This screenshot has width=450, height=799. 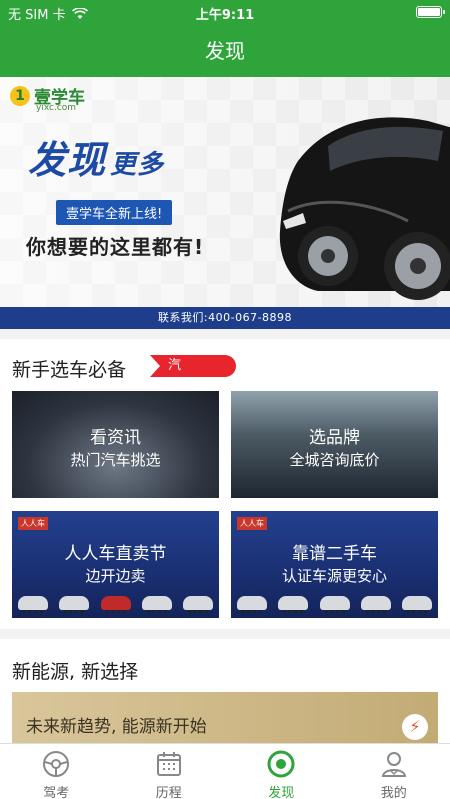 I want to click on page-title: 发现, so click(x=225, y=51).